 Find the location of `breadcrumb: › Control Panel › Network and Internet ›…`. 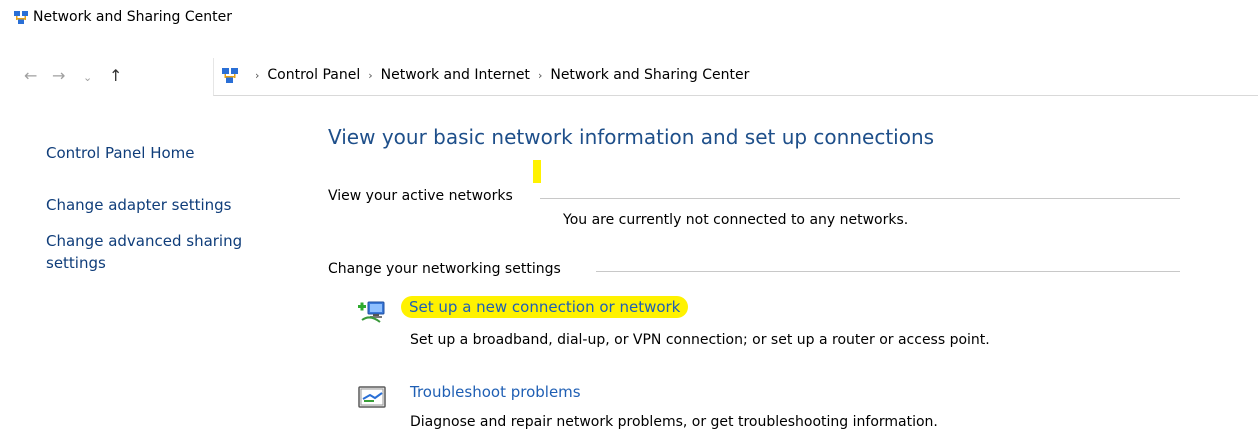

breadcrumb: › Control Panel › Network and Internet ›… is located at coordinates (498, 75).